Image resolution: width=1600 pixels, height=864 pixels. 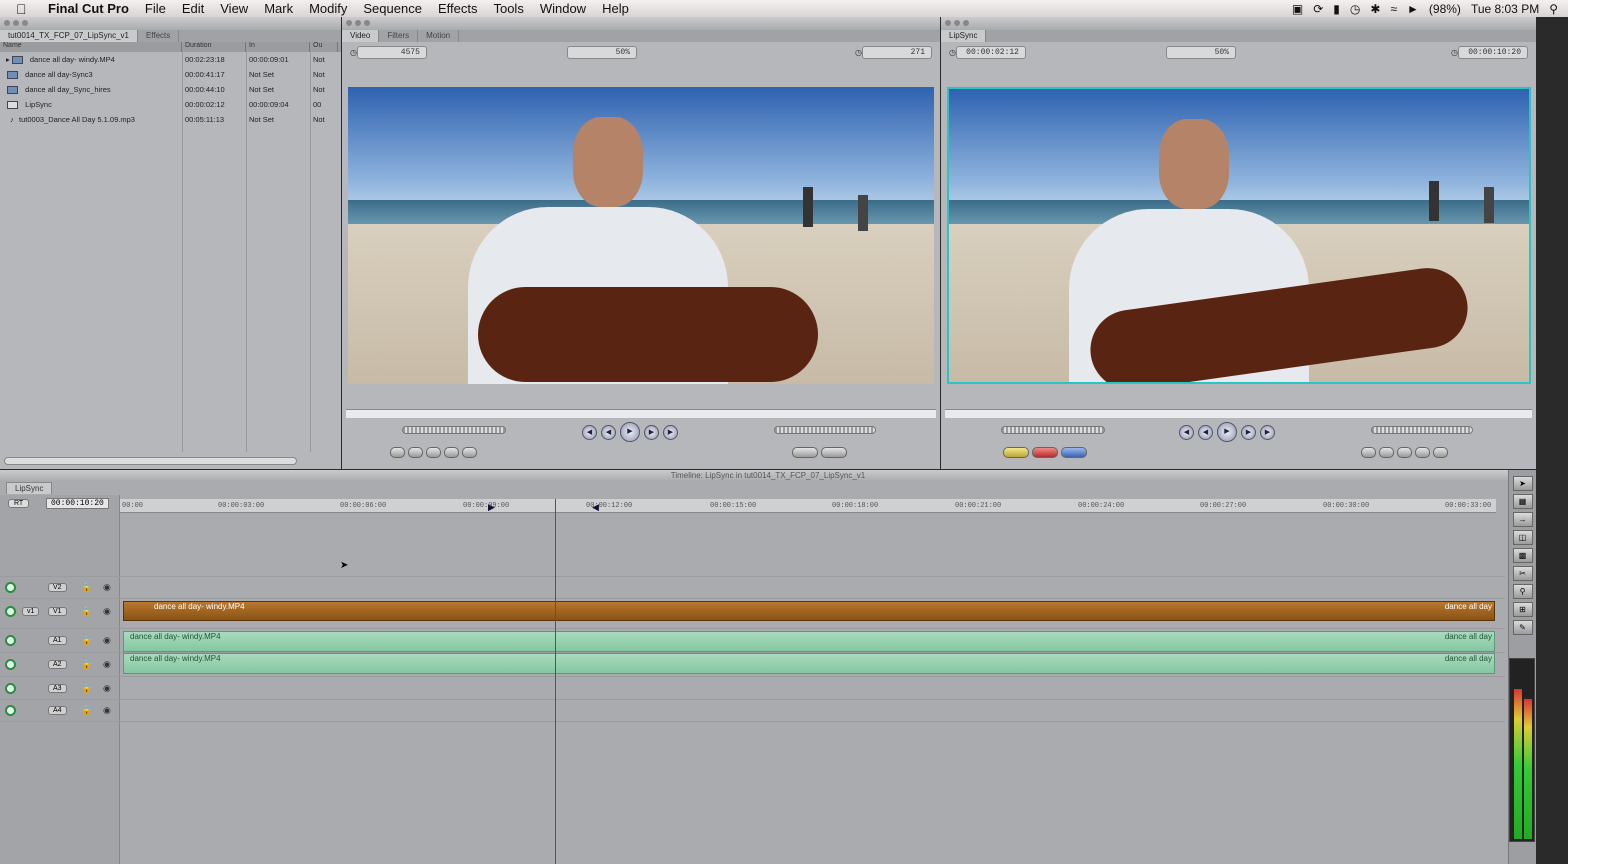 What do you see at coordinates (825, 430) in the screenshot?
I see `viewer-jog` at bounding box center [825, 430].